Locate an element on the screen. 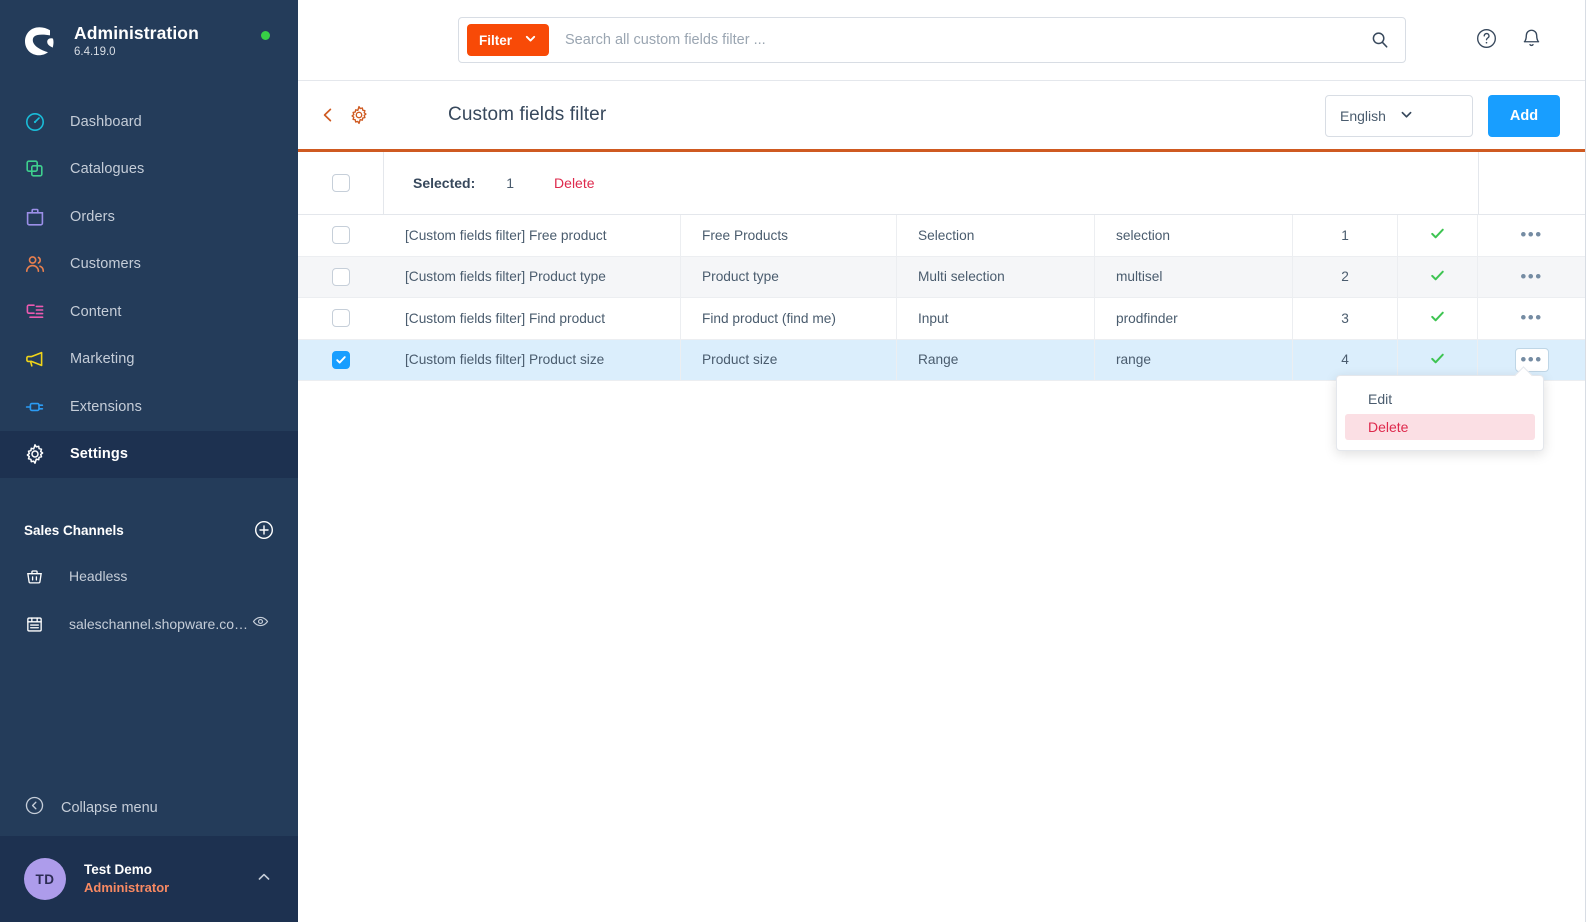  topbar: Filter is located at coordinates (941, 40).